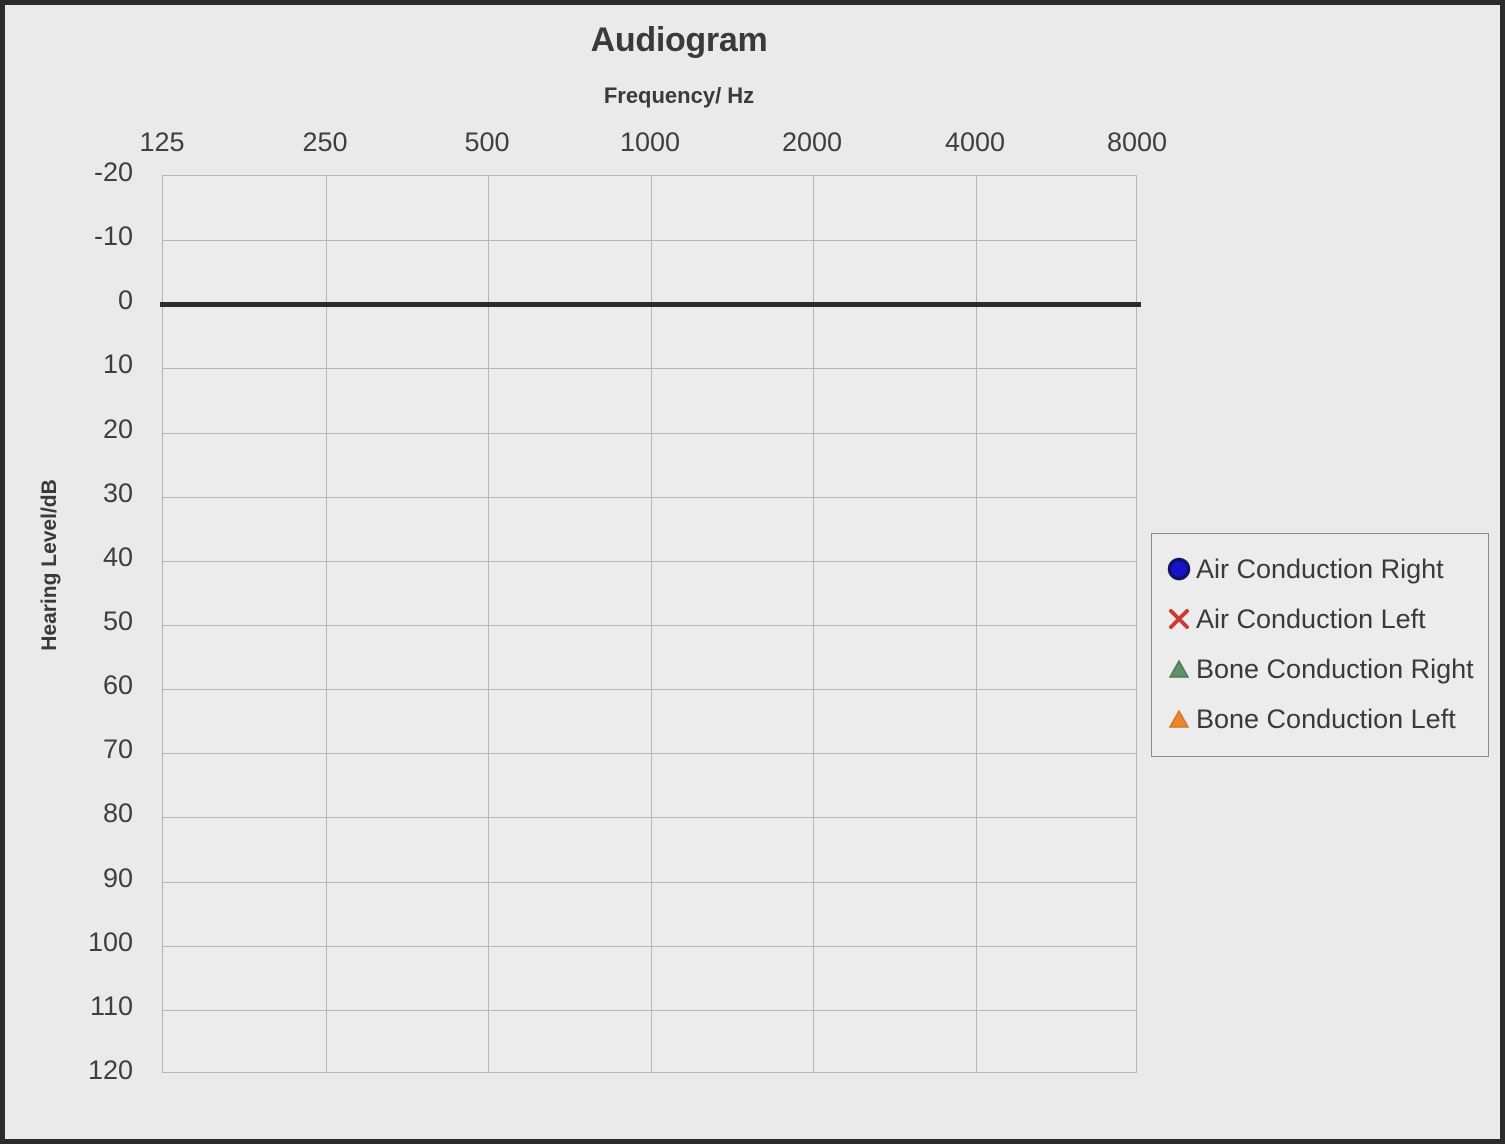 Image resolution: width=1505 pixels, height=1144 pixels. I want to click on x-axis-tick-label: 2000, so click(812, 142).